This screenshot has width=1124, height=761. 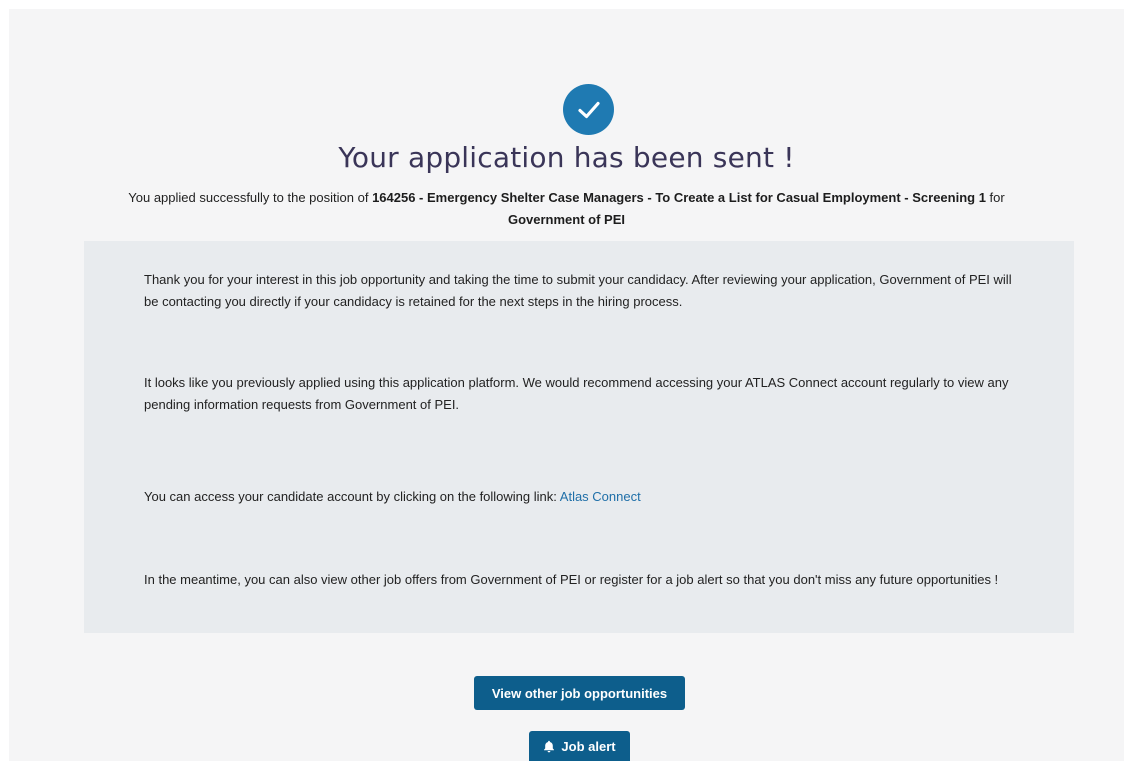 I want to click on page-title: Your application has been sent !, so click(x=566, y=157).